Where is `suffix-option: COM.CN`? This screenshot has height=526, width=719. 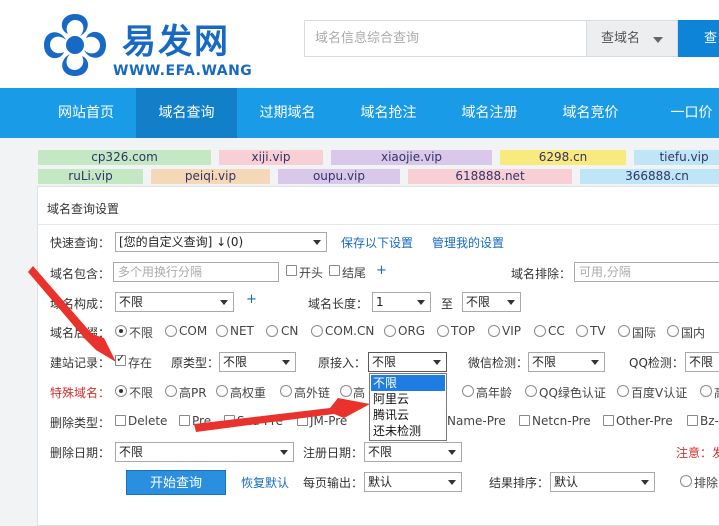 suffix-option: COM.CN is located at coordinates (350, 331).